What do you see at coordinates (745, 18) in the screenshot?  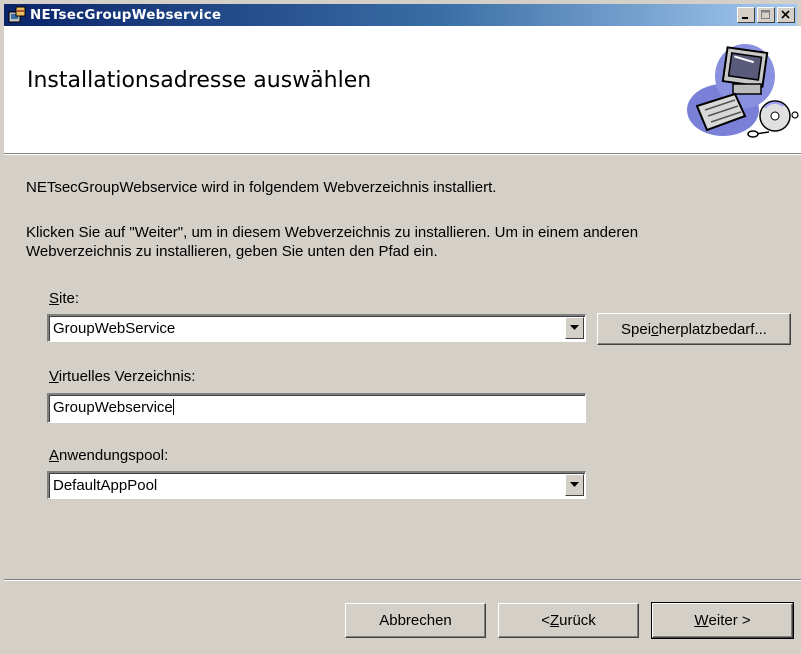 I see `minimize-icon` at bounding box center [745, 18].